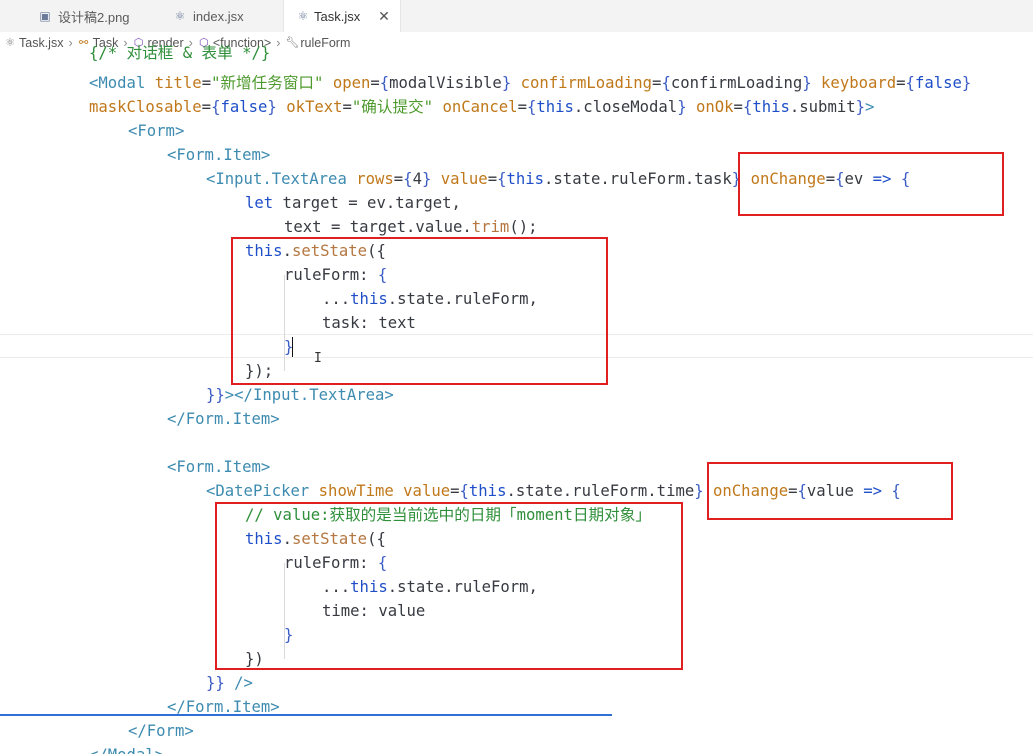 This screenshot has width=1033, height=754. Describe the element at coordinates (464, 179) in the screenshot. I see `code-token: value` at that location.